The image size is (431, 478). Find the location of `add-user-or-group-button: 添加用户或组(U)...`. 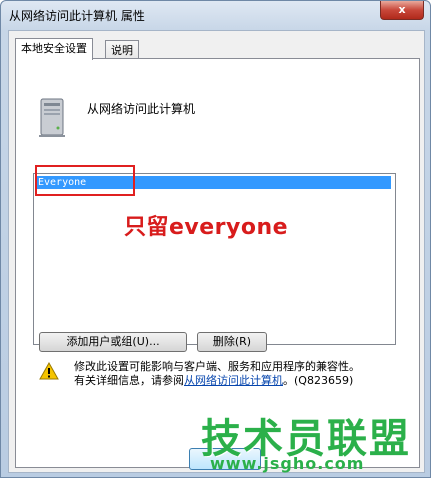

add-user-or-group-button: 添加用户或组(U)... is located at coordinates (113, 342).